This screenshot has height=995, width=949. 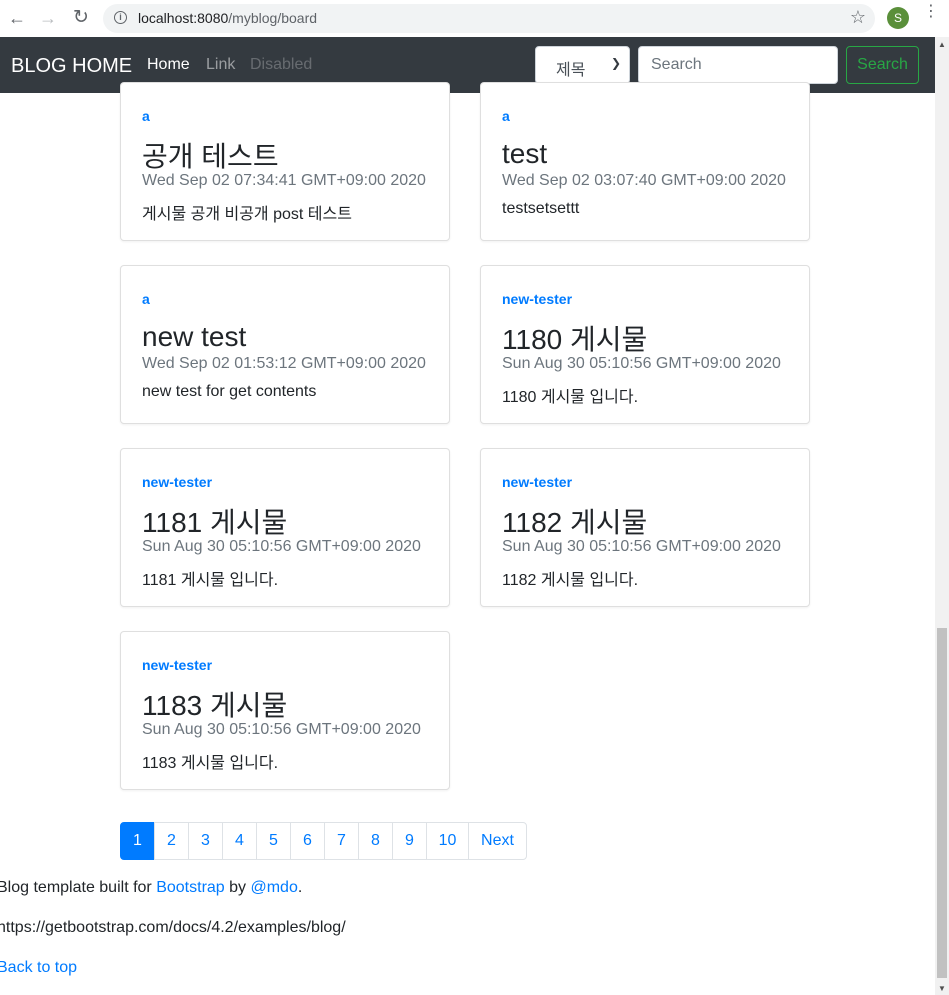 What do you see at coordinates (615, 63) in the screenshot?
I see `chevron-down-icon: ❯` at bounding box center [615, 63].